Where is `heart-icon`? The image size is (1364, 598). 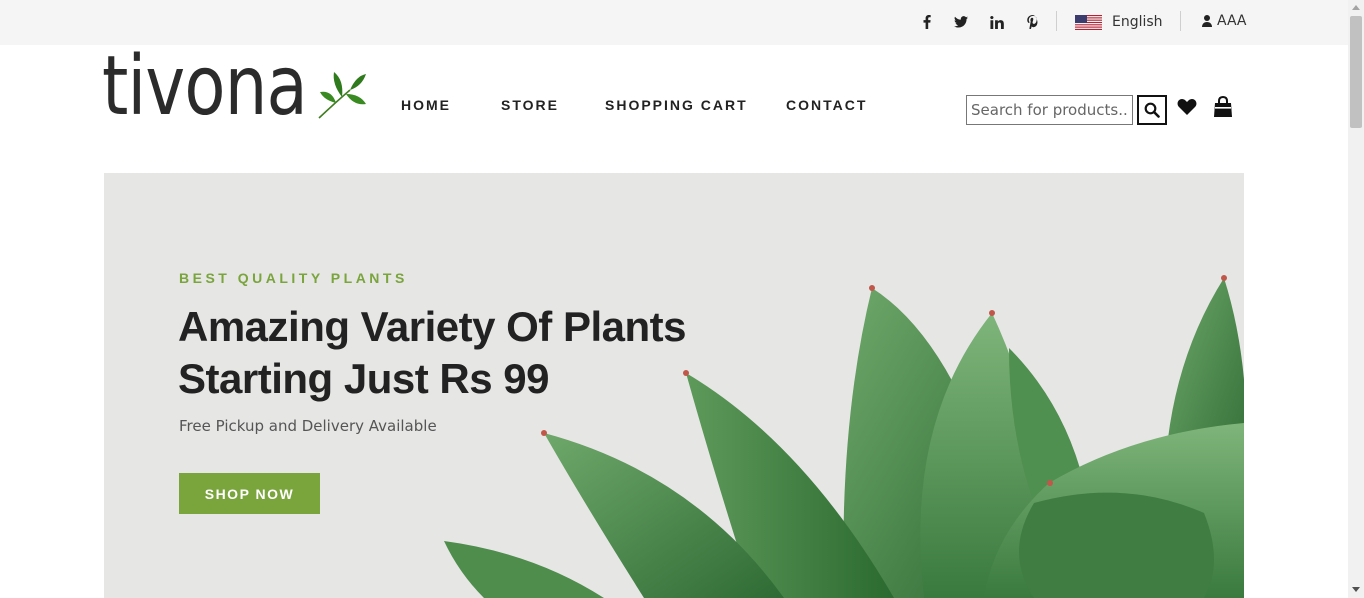 heart-icon is located at coordinates (1187, 107).